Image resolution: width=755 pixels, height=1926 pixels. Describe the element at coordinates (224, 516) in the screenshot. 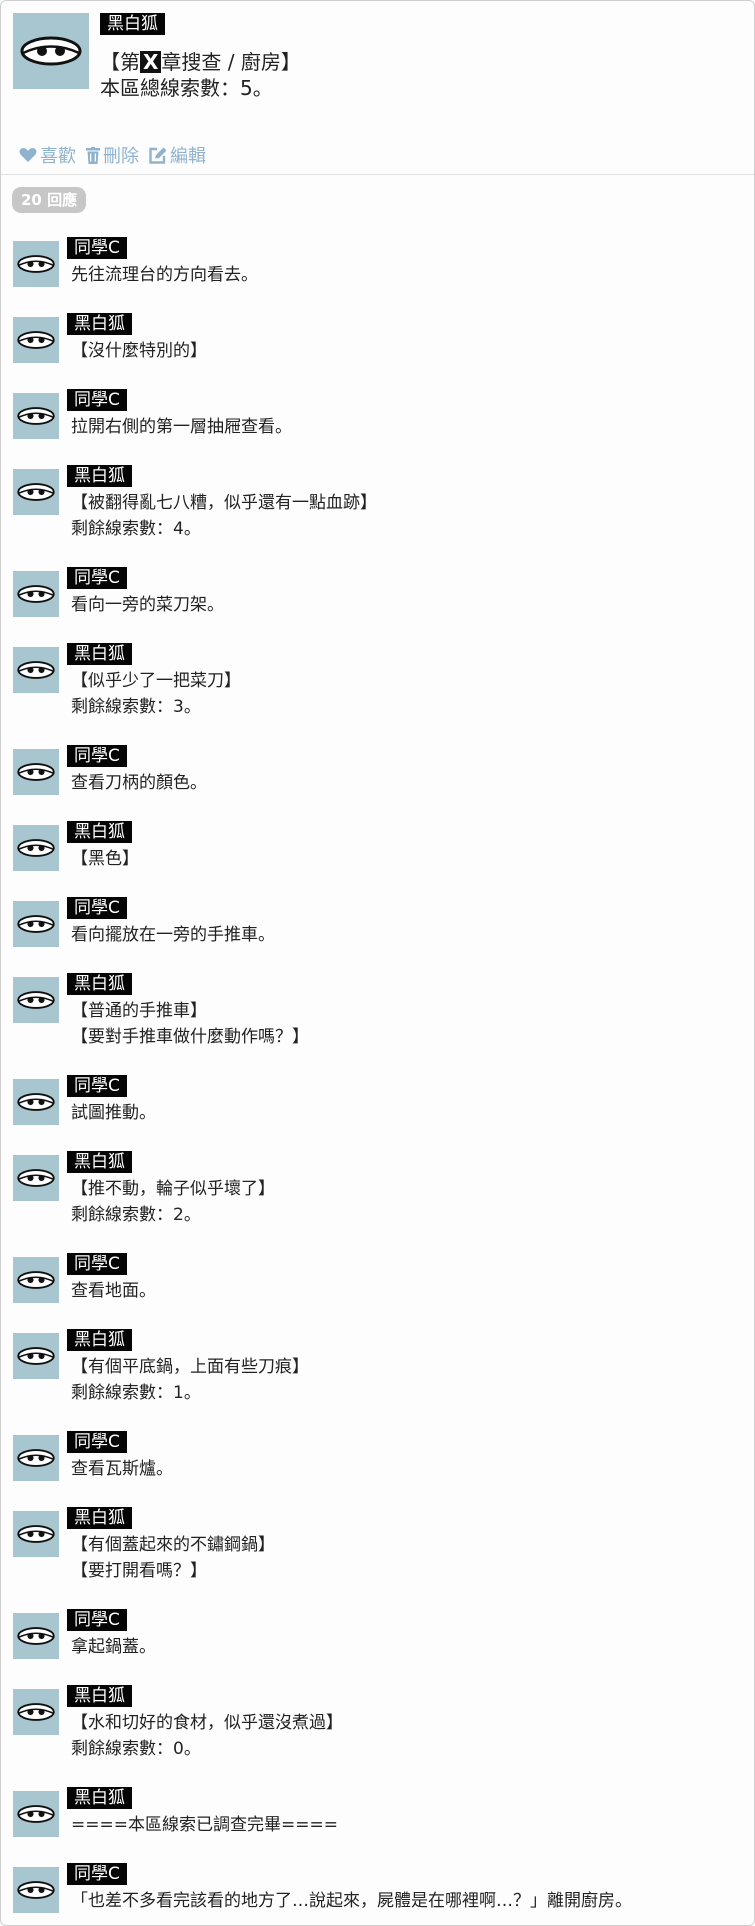

I see `reply-text: 【被翻得亂七八糟，似乎還有一點血跡】 剩餘線索數：4。` at that location.